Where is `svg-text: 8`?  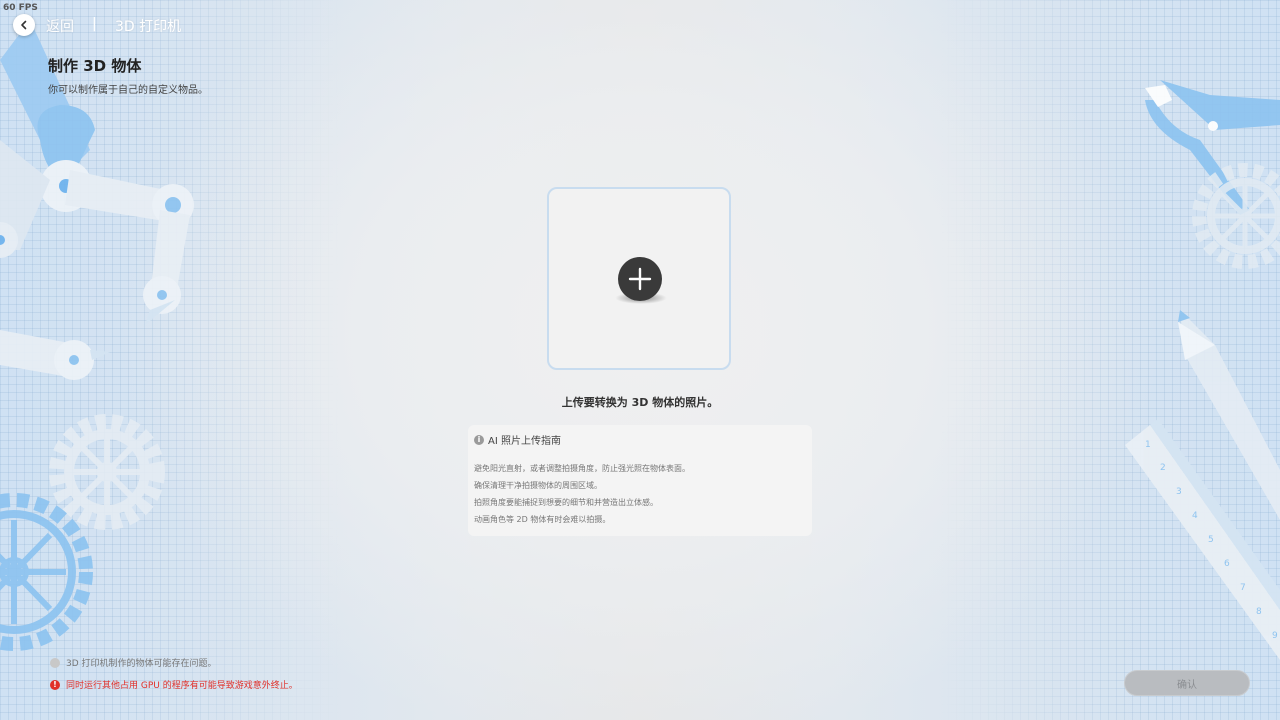 svg-text: 8 is located at coordinates (1259, 612).